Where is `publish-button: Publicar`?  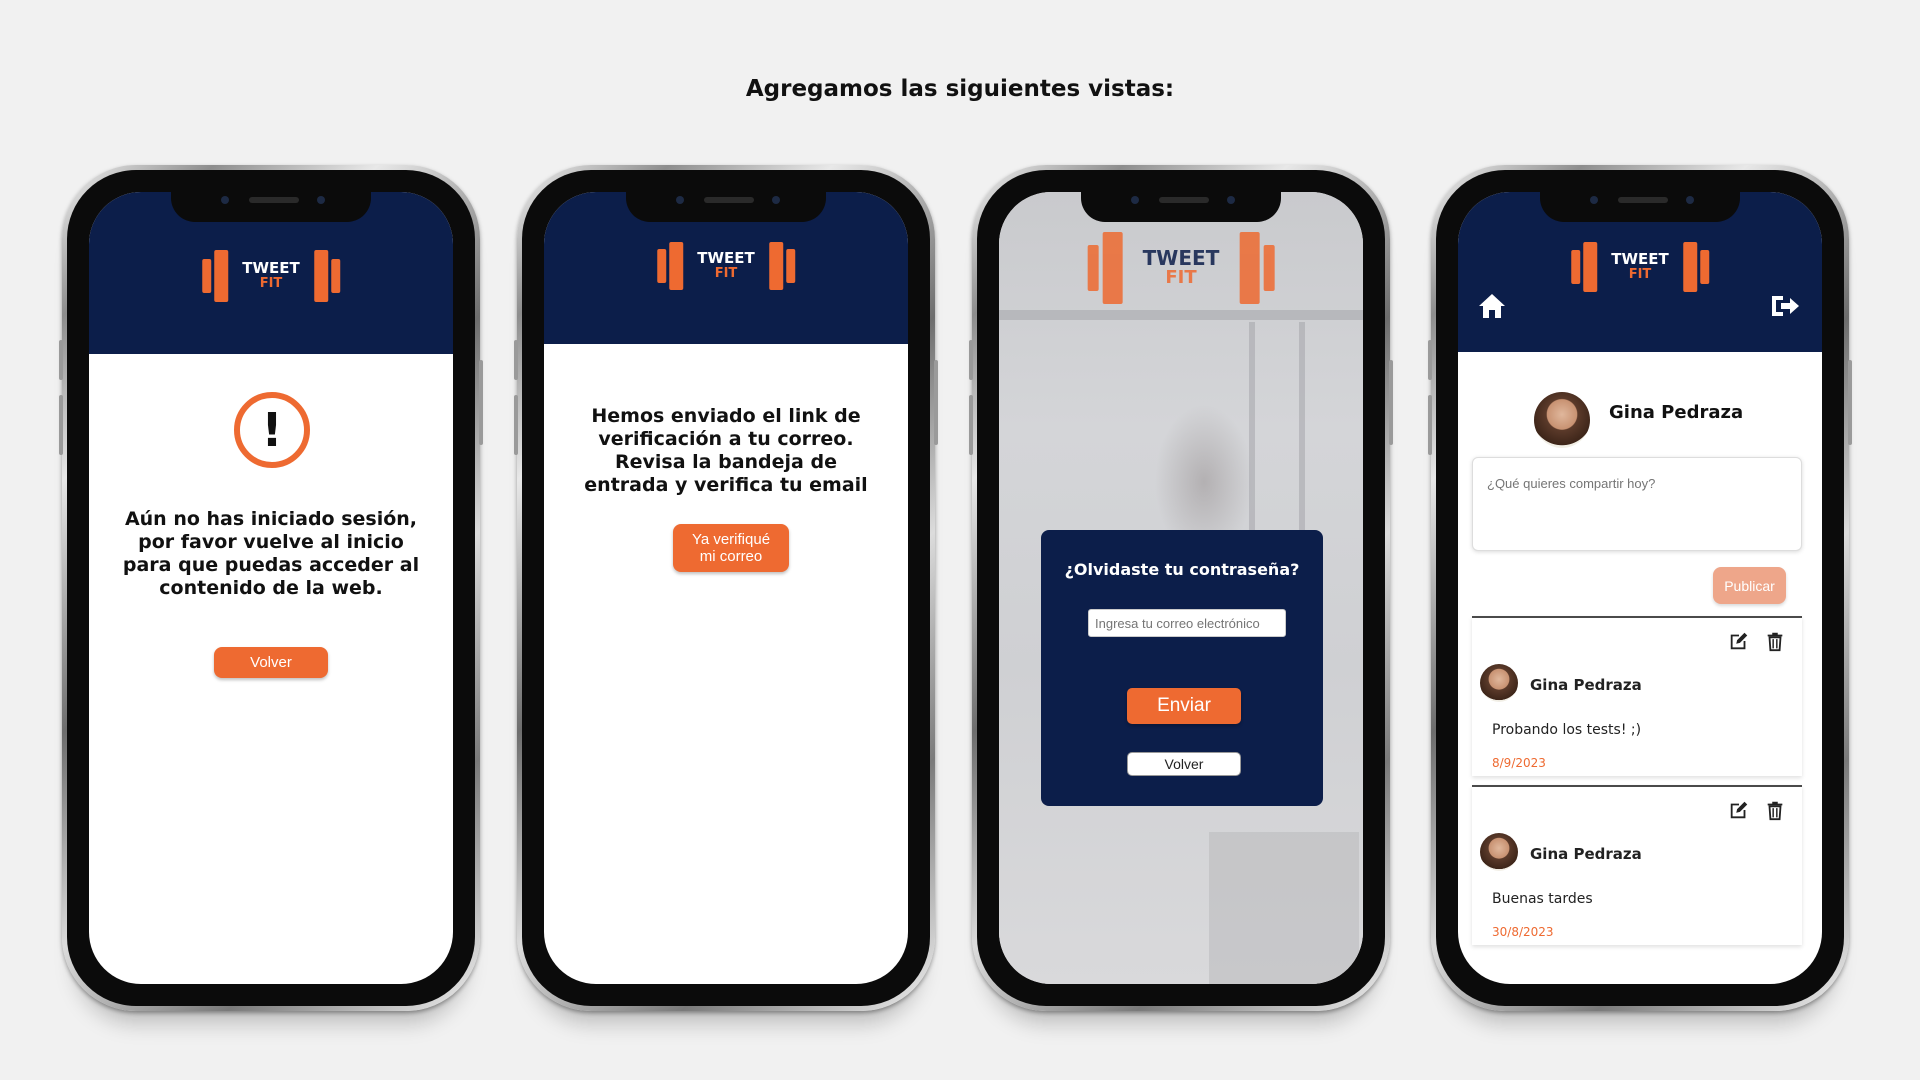
publish-button: Publicar is located at coordinates (1749, 585).